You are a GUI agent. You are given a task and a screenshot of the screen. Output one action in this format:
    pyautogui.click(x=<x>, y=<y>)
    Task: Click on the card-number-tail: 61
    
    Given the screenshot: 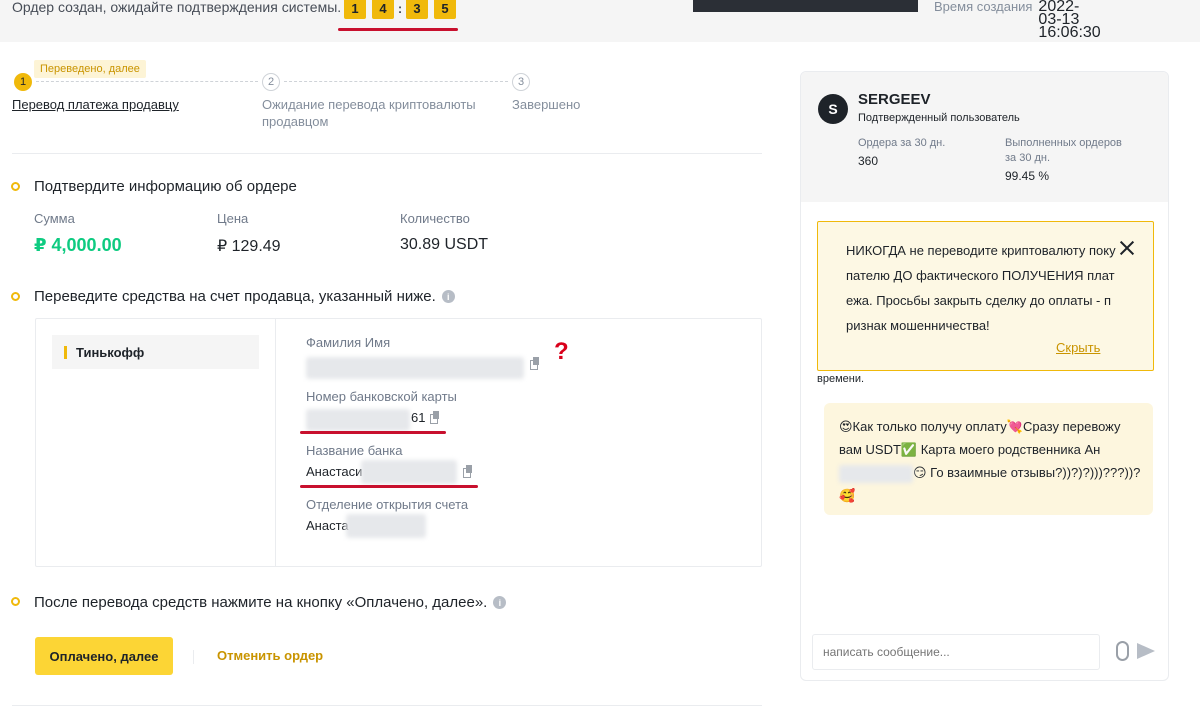 What is the action you would take?
    pyautogui.click(x=418, y=417)
    